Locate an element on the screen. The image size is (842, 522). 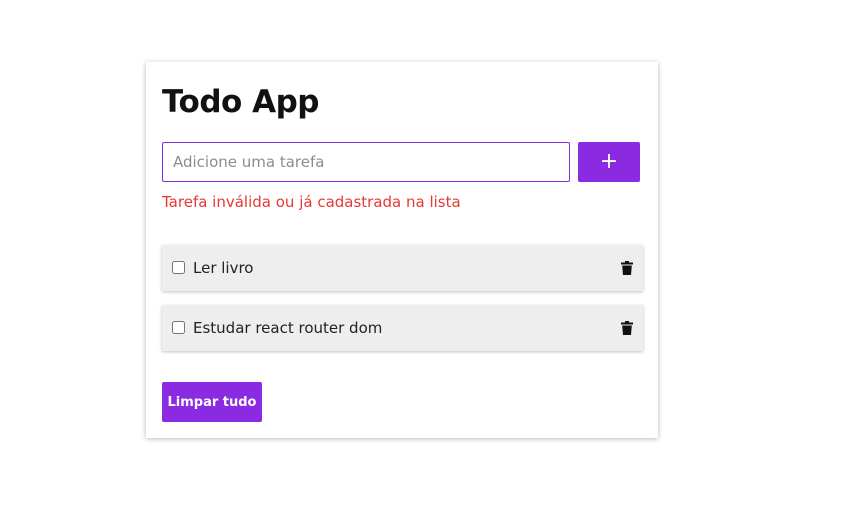
task-list: Ler livro Estudar react router dom is located at coordinates (402, 305).